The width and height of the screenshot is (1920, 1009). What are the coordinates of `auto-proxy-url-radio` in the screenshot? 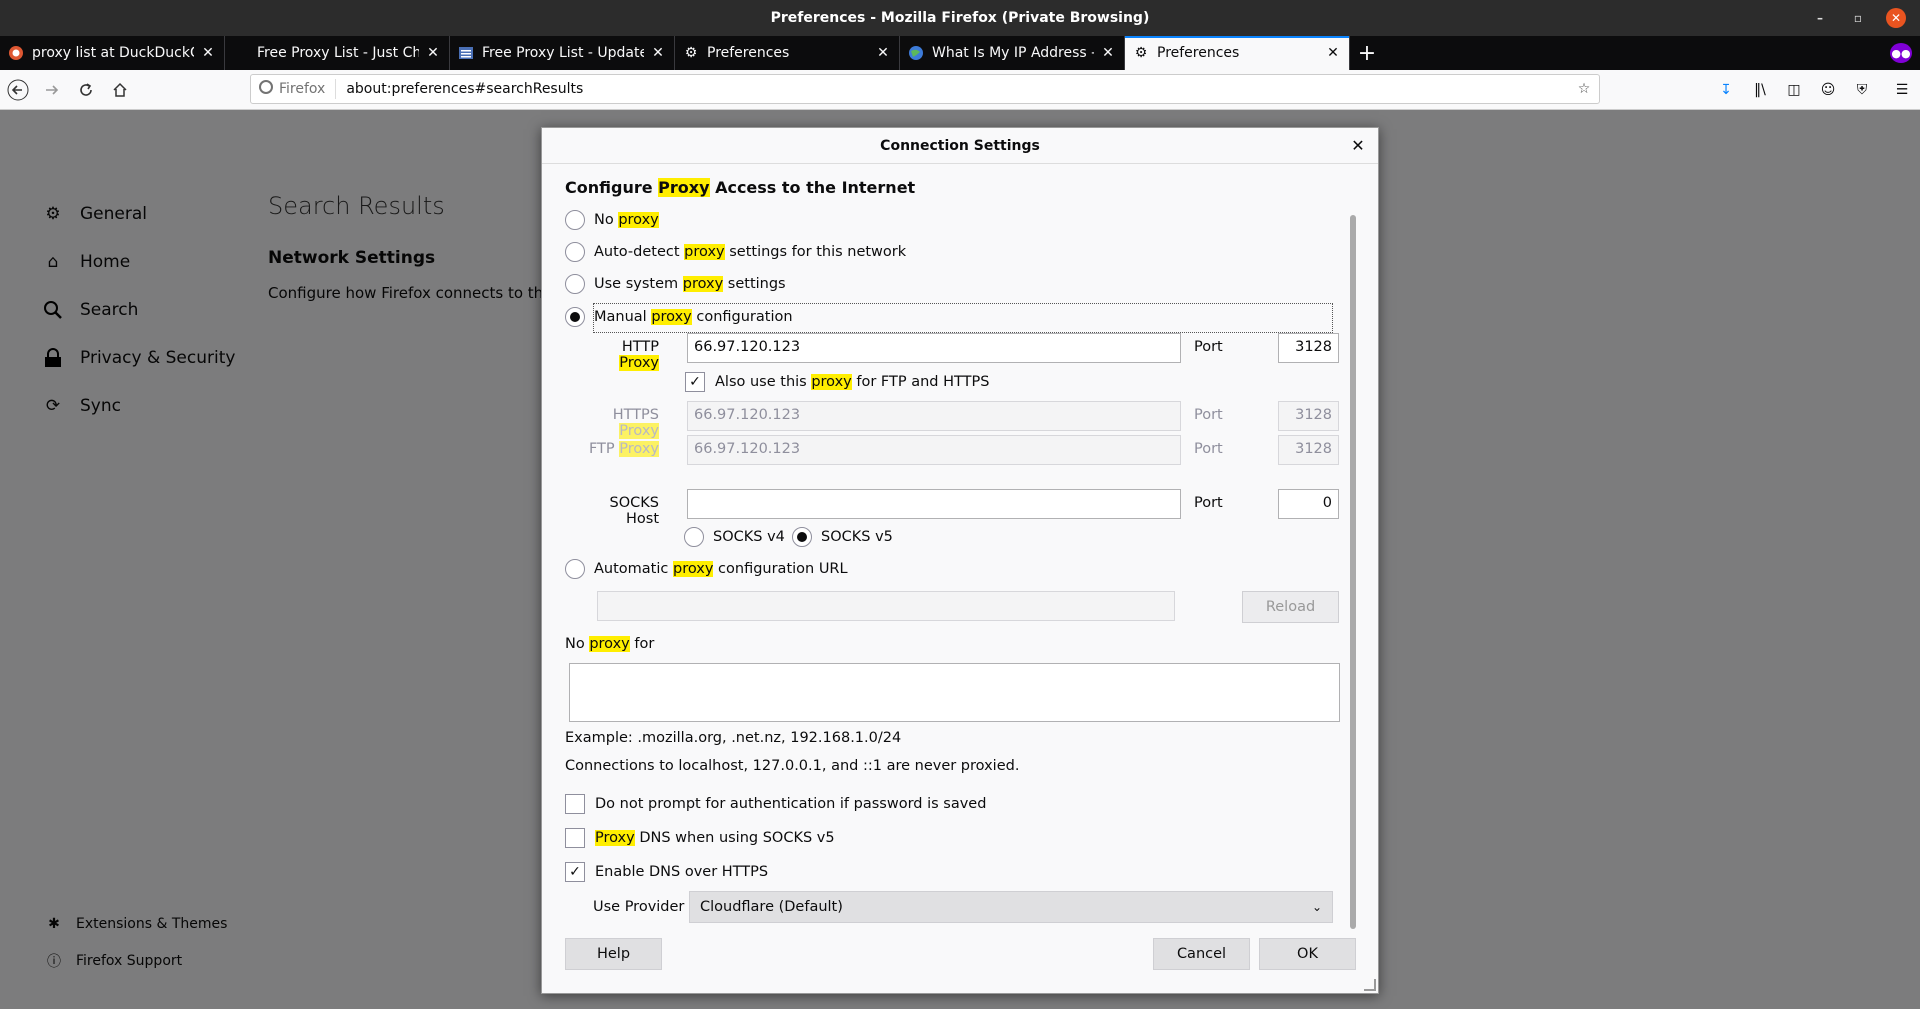 It's located at (575, 569).